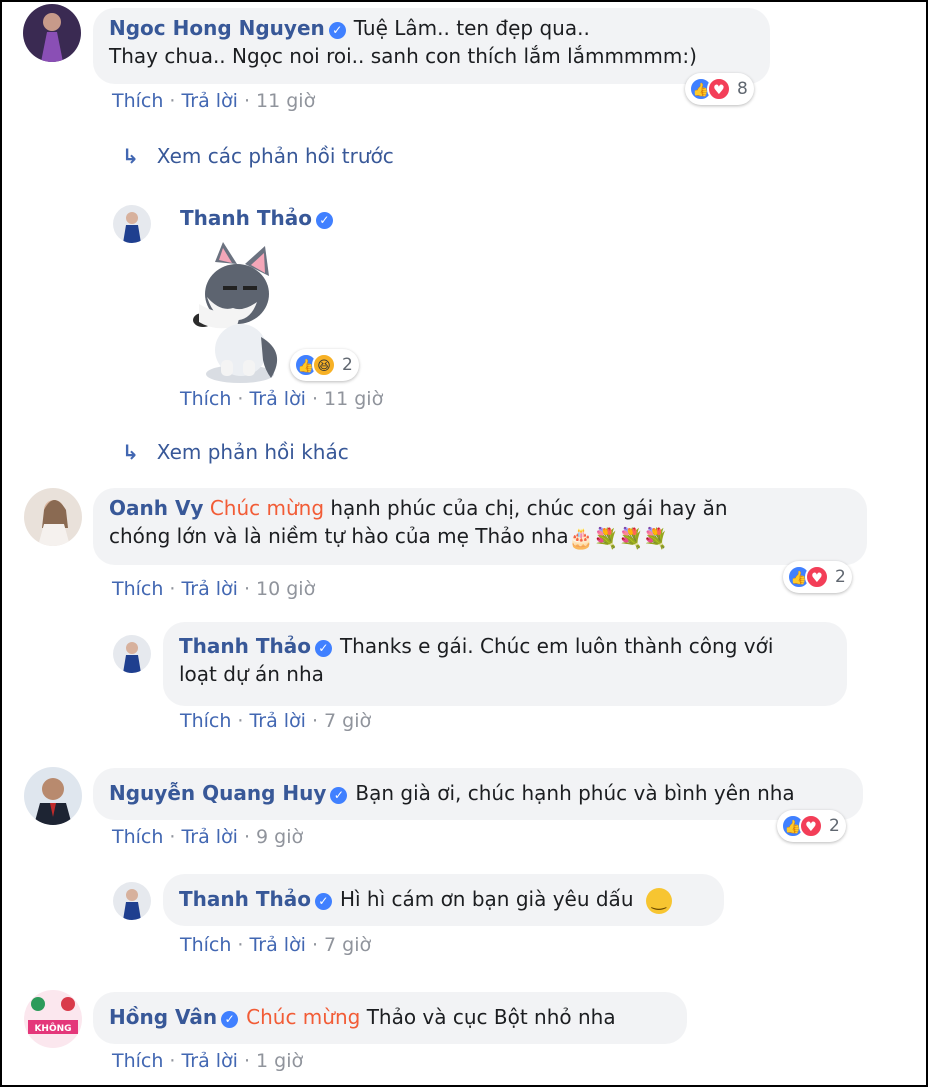 This screenshot has width=928, height=1087. What do you see at coordinates (285, 589) in the screenshot?
I see `timestamp: 10 giờ` at bounding box center [285, 589].